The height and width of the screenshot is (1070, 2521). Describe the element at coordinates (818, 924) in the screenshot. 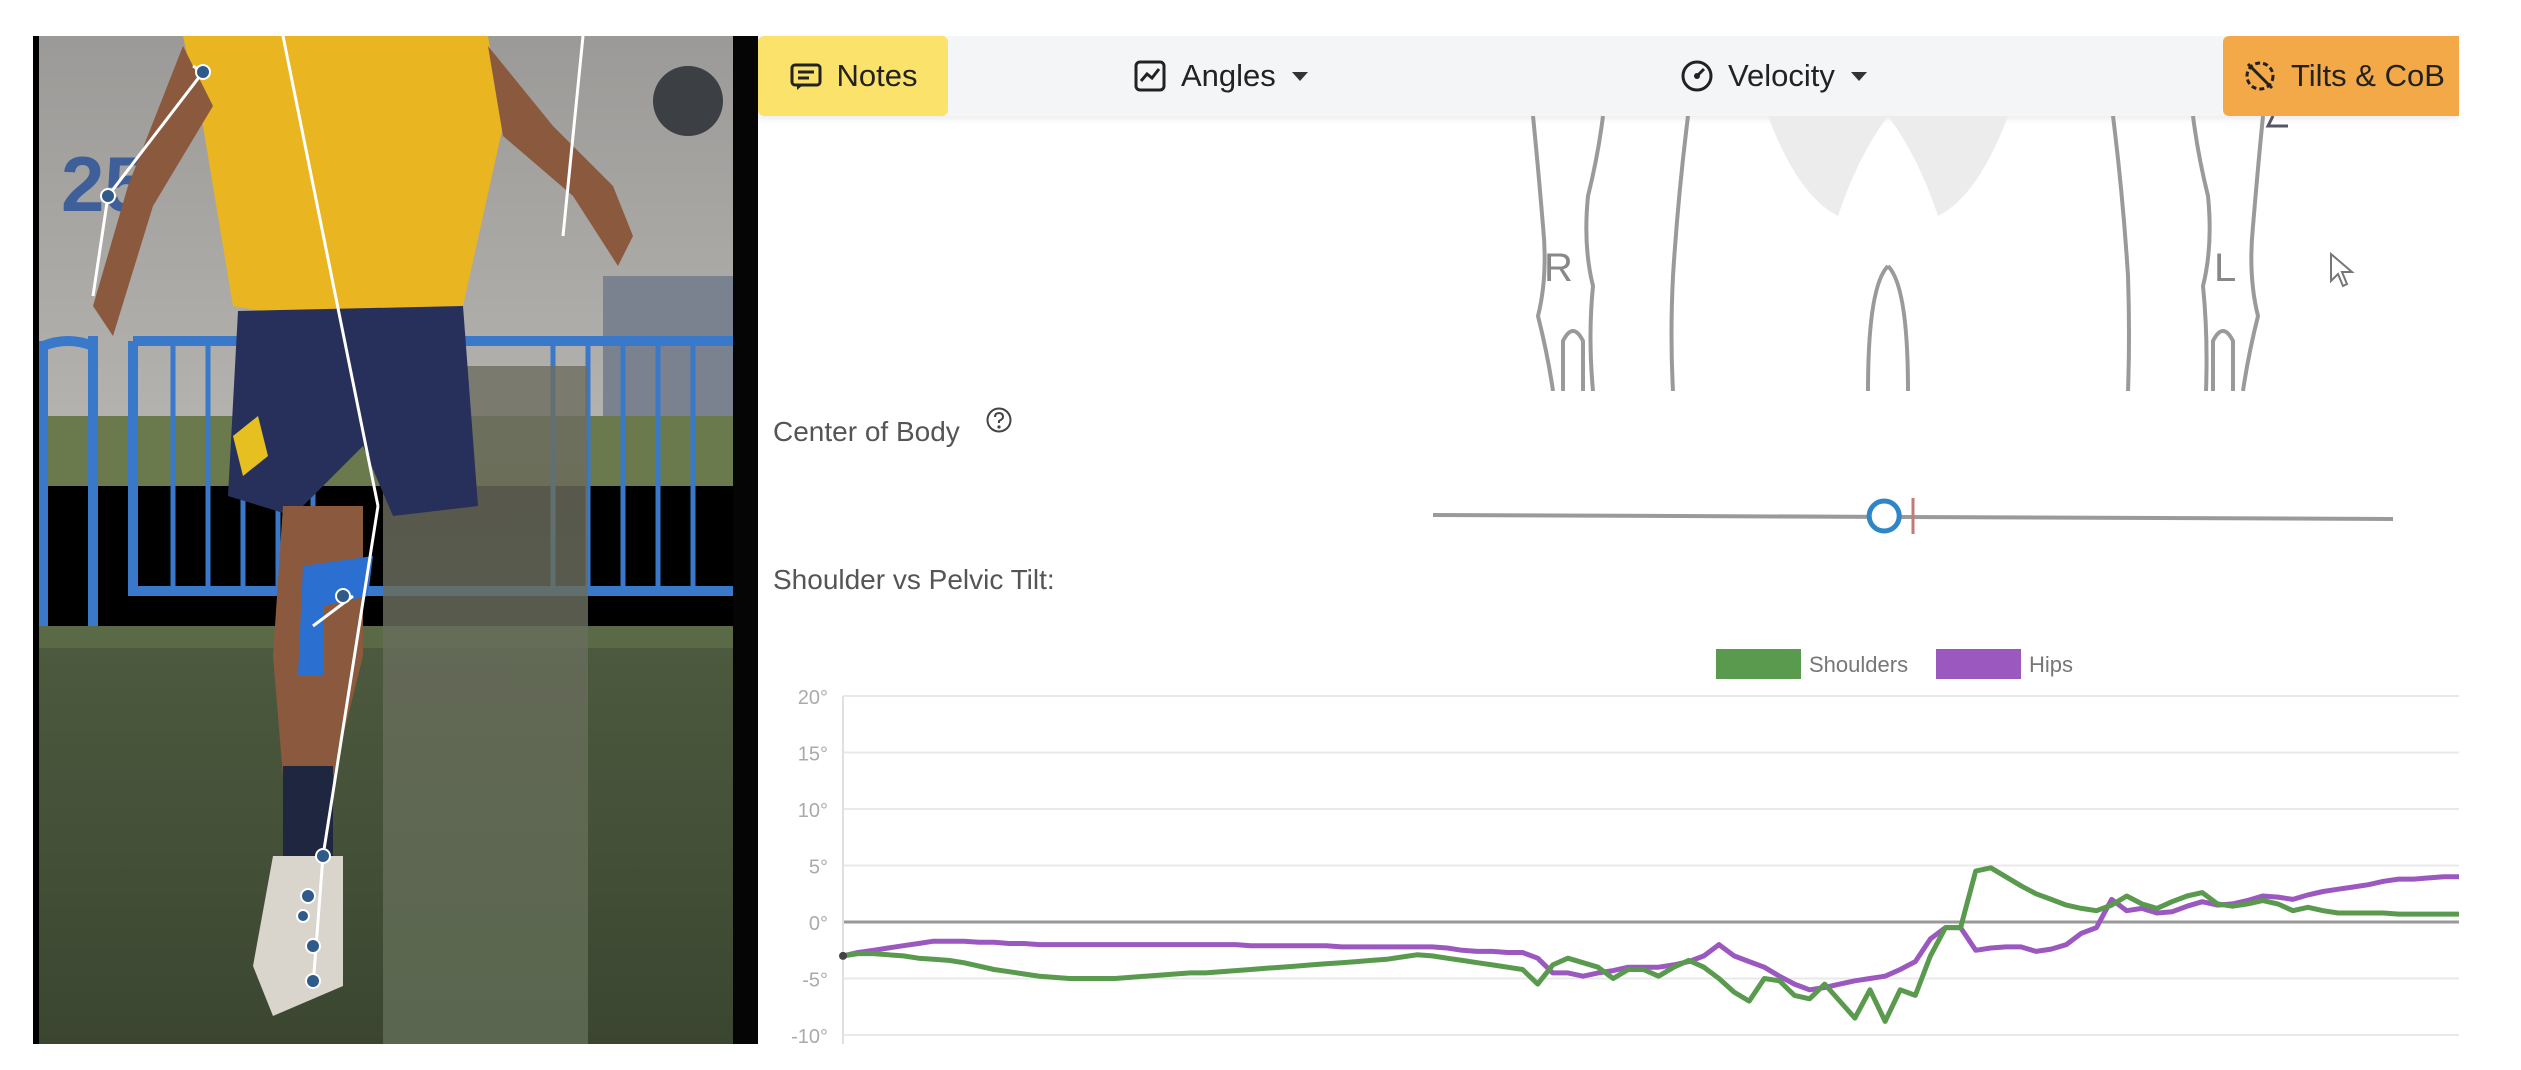

I see `y-tick-label: 0°` at that location.